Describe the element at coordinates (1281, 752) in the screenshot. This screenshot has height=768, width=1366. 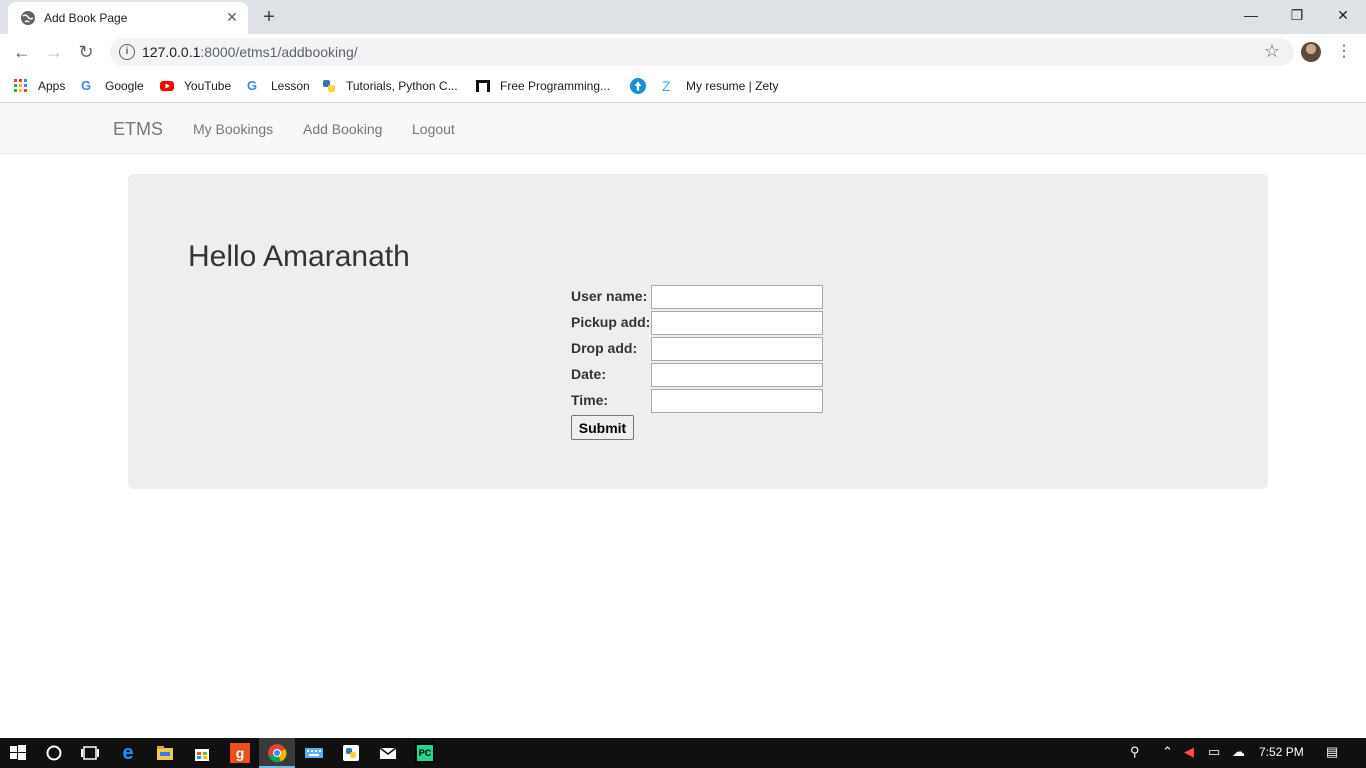
I see `taskbar-clock: 7:52 PM` at that location.